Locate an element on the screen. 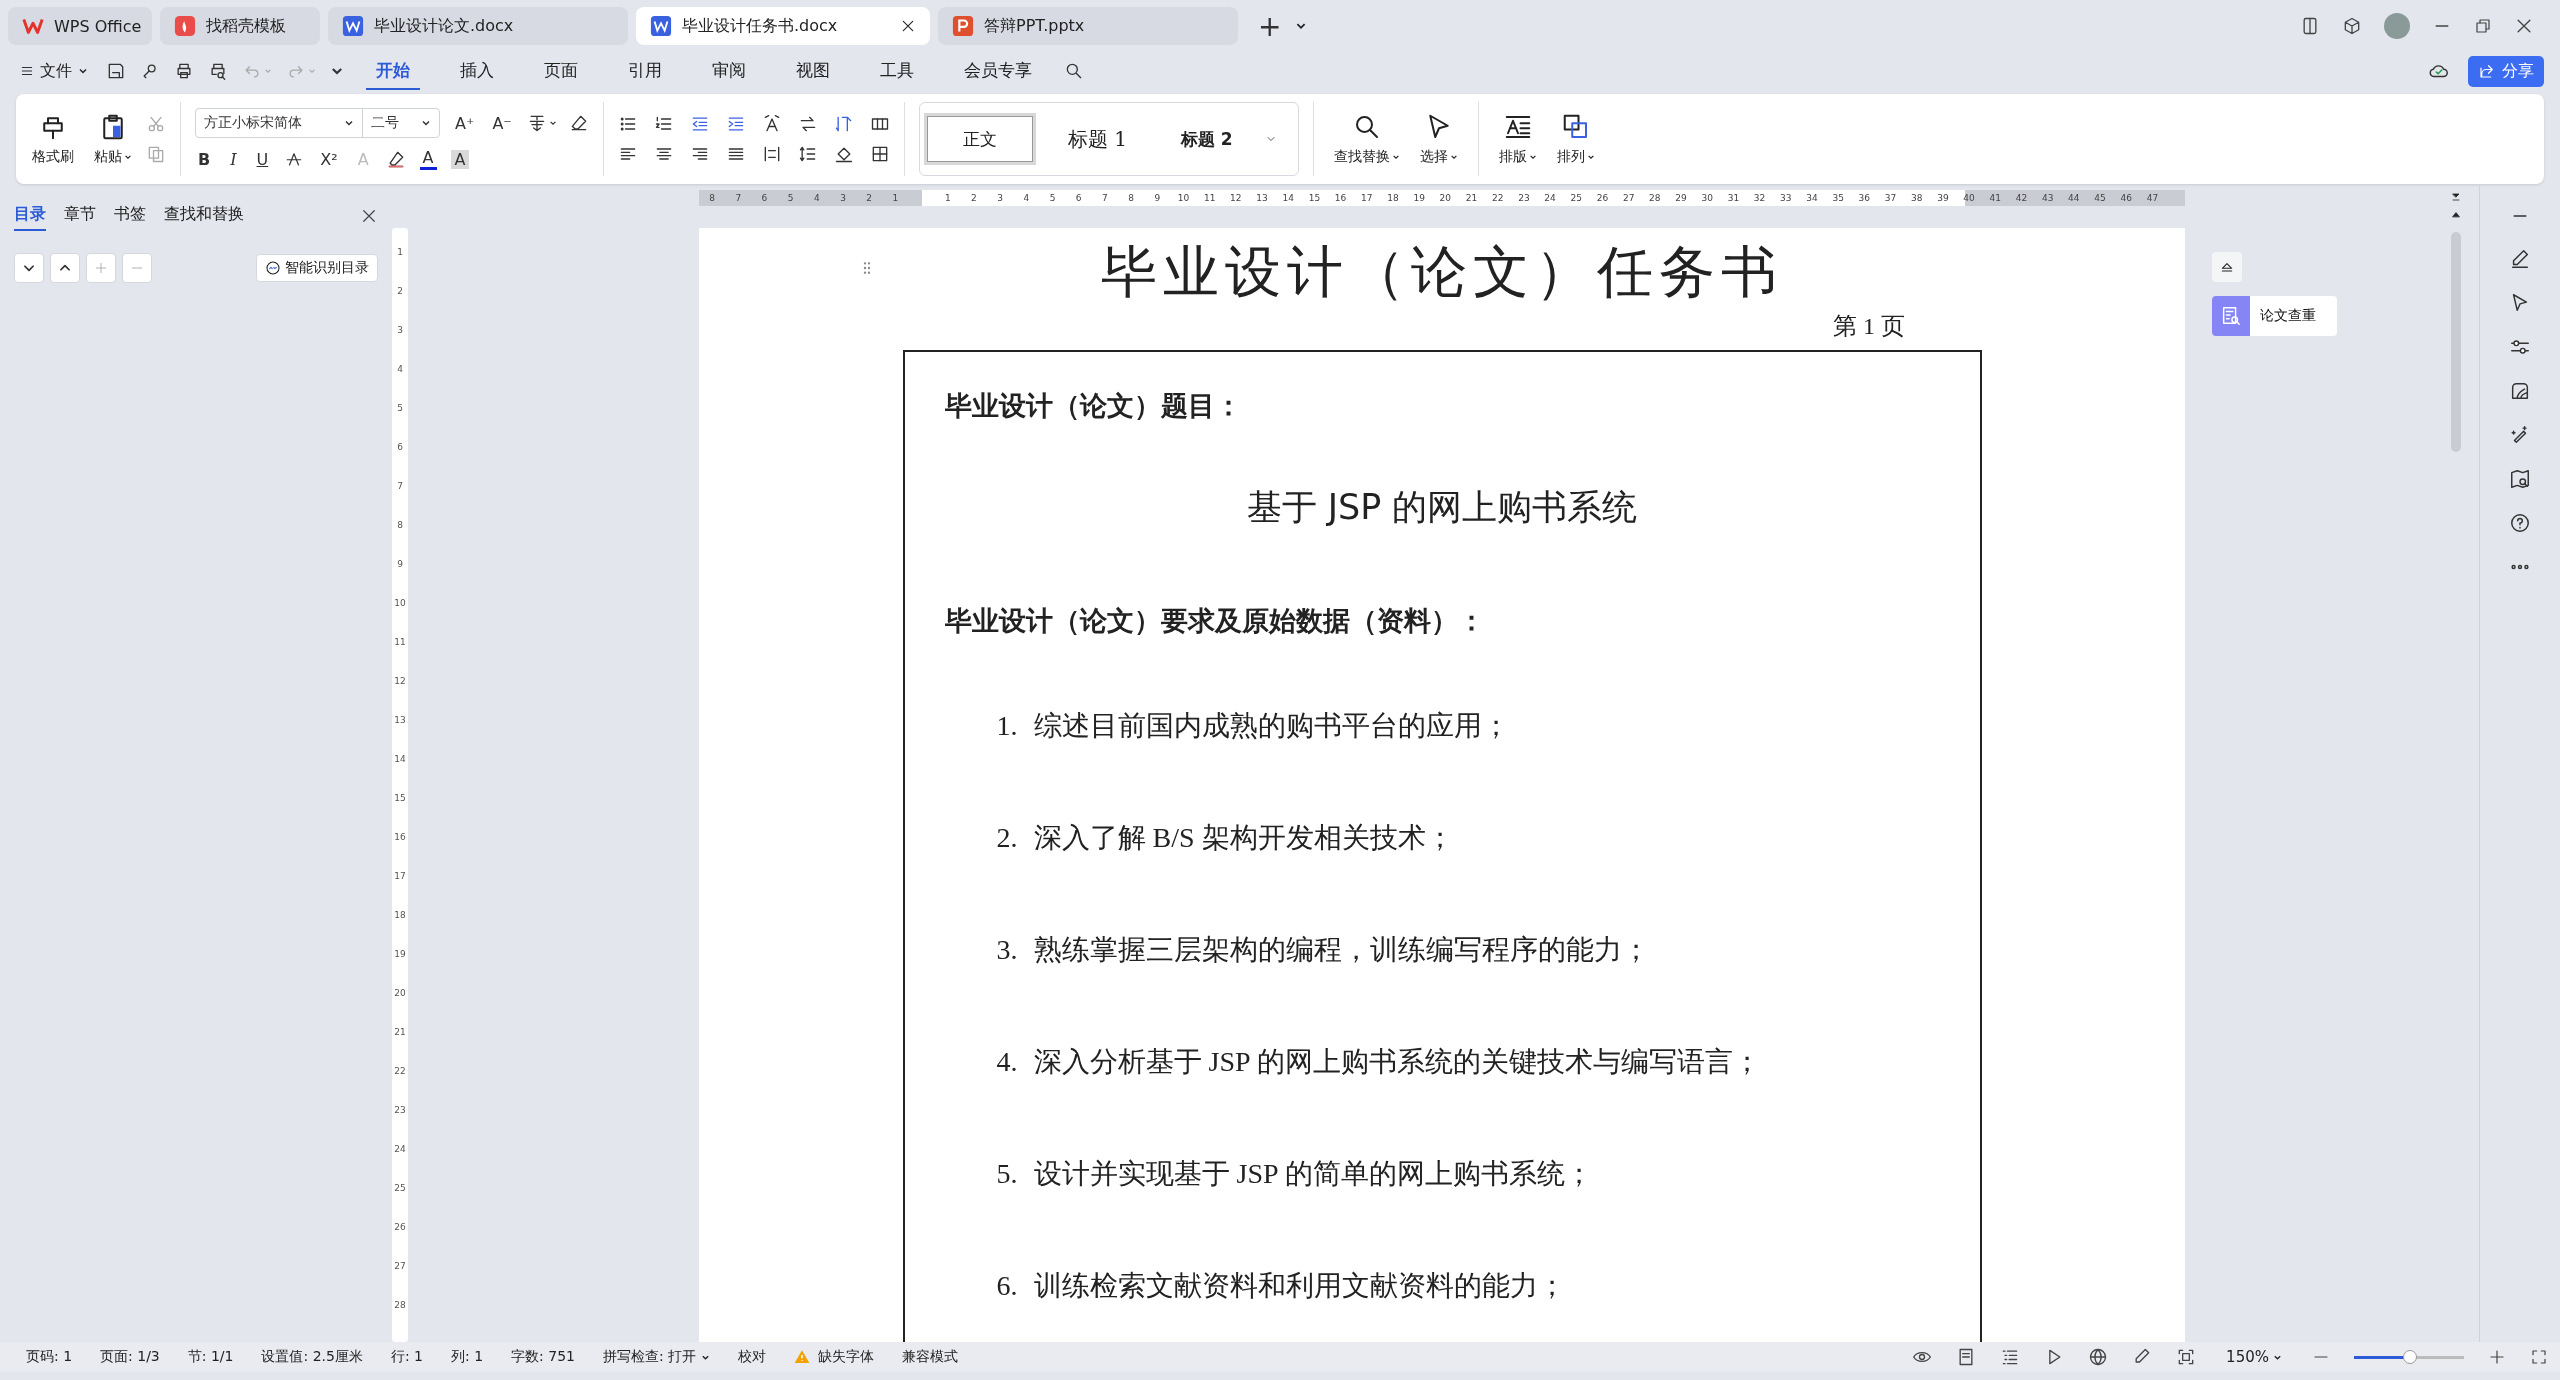 The height and width of the screenshot is (1380, 2560). smart-toc-button: 智能识别目录 is located at coordinates (317, 268).